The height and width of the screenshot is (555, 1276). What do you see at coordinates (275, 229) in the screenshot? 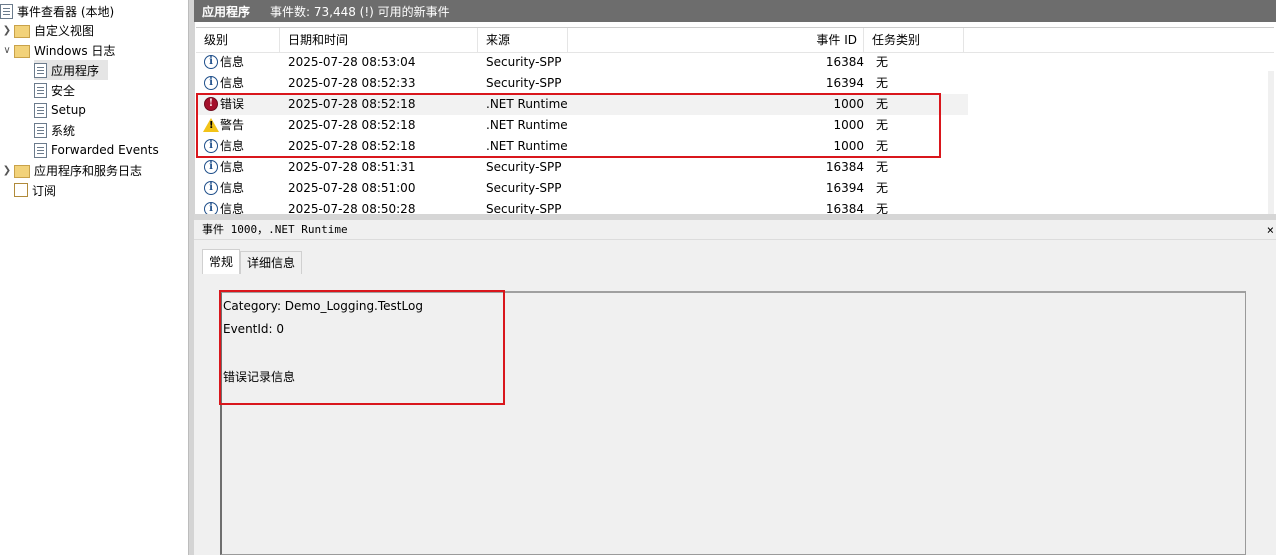
I see `detail-title: 事件 1000，.NET Runtime` at bounding box center [275, 229].